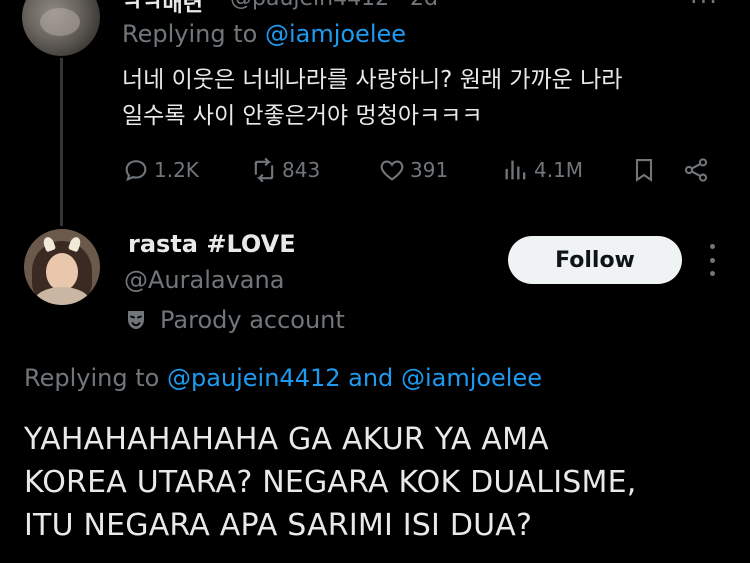 The image size is (750, 563). I want to click on reply-tweet-line: KOREA UTARA? NEGARA KOK DUALISME,, so click(330, 482).